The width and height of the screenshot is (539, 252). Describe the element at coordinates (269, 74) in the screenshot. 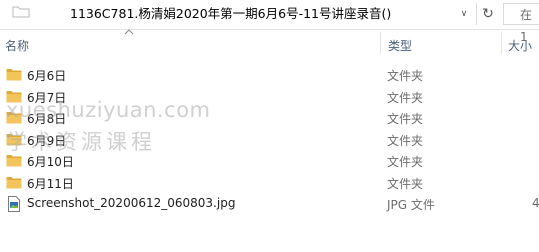

I see `file-row: 6月6日 文件夹` at that location.